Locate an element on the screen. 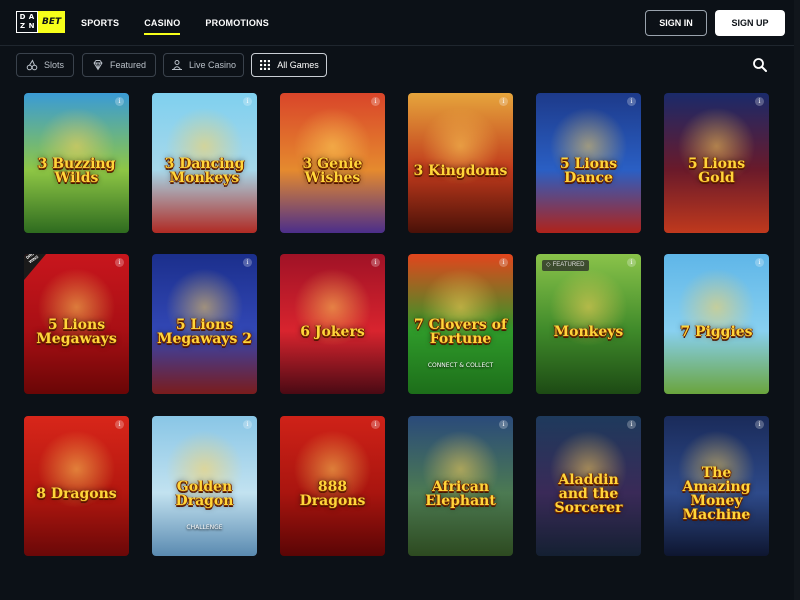  game-subtitle: CONNECT & COLLECT is located at coordinates (460, 366).